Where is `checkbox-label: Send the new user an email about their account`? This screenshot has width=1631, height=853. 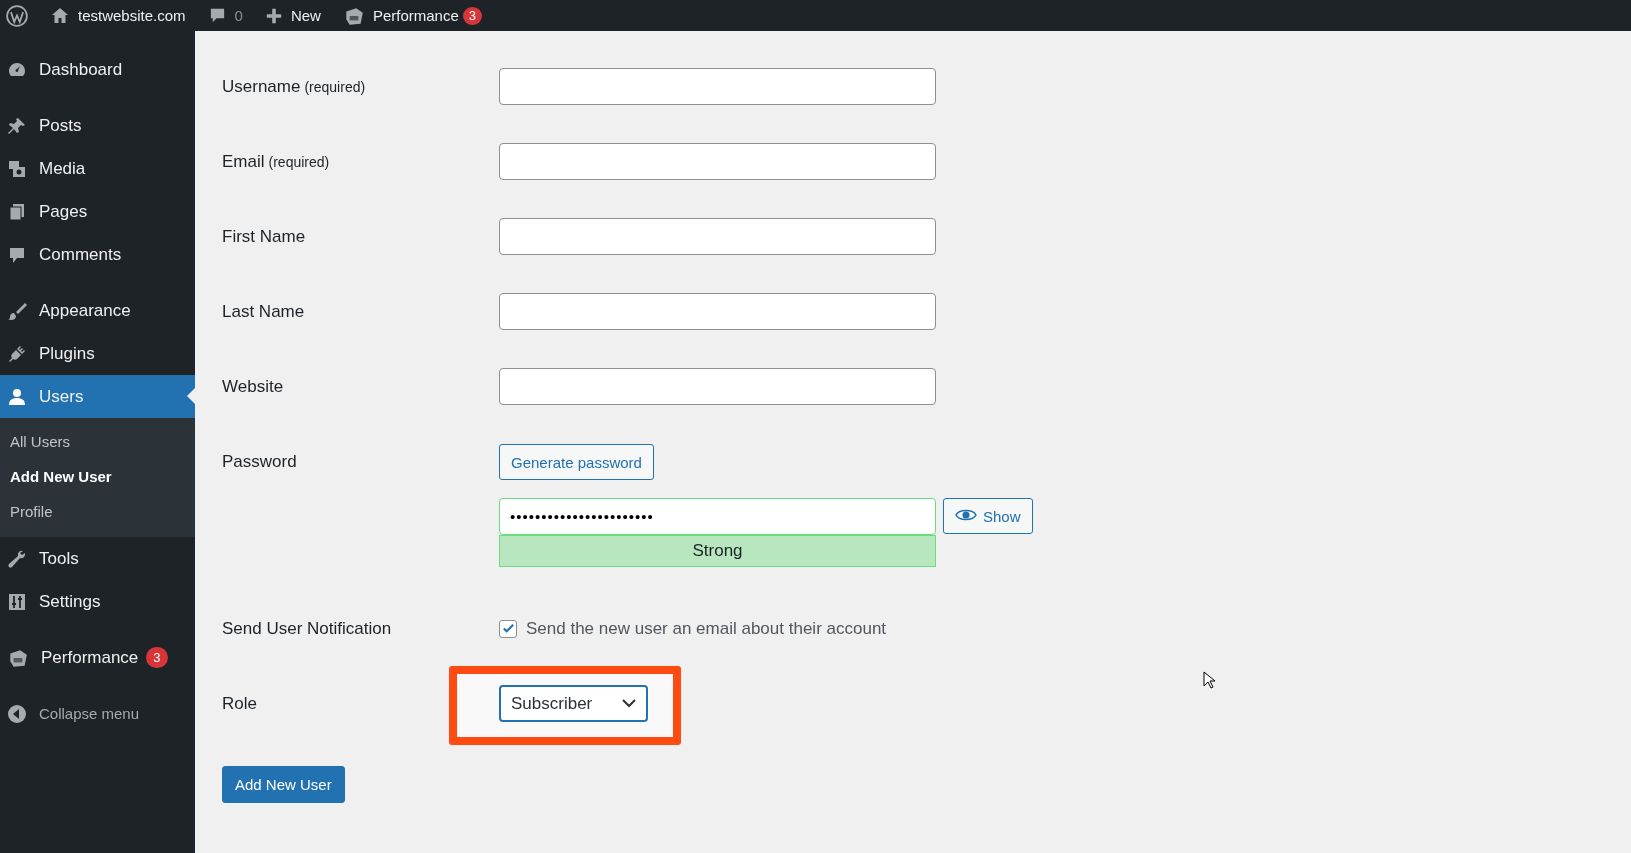 checkbox-label: Send the new user an email about their account is located at coordinates (706, 628).